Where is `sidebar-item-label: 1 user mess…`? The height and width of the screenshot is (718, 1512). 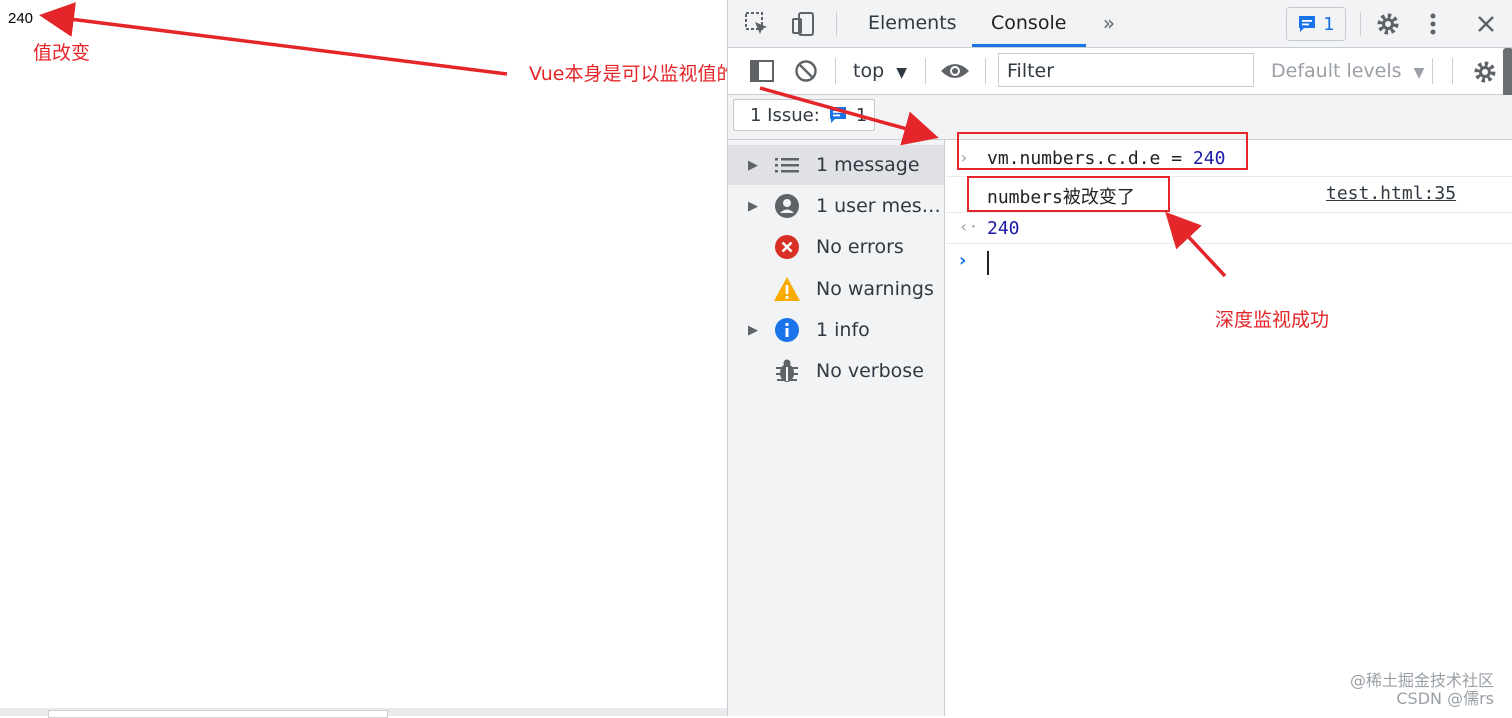
sidebar-item-label: 1 user mess… is located at coordinates (878, 206).